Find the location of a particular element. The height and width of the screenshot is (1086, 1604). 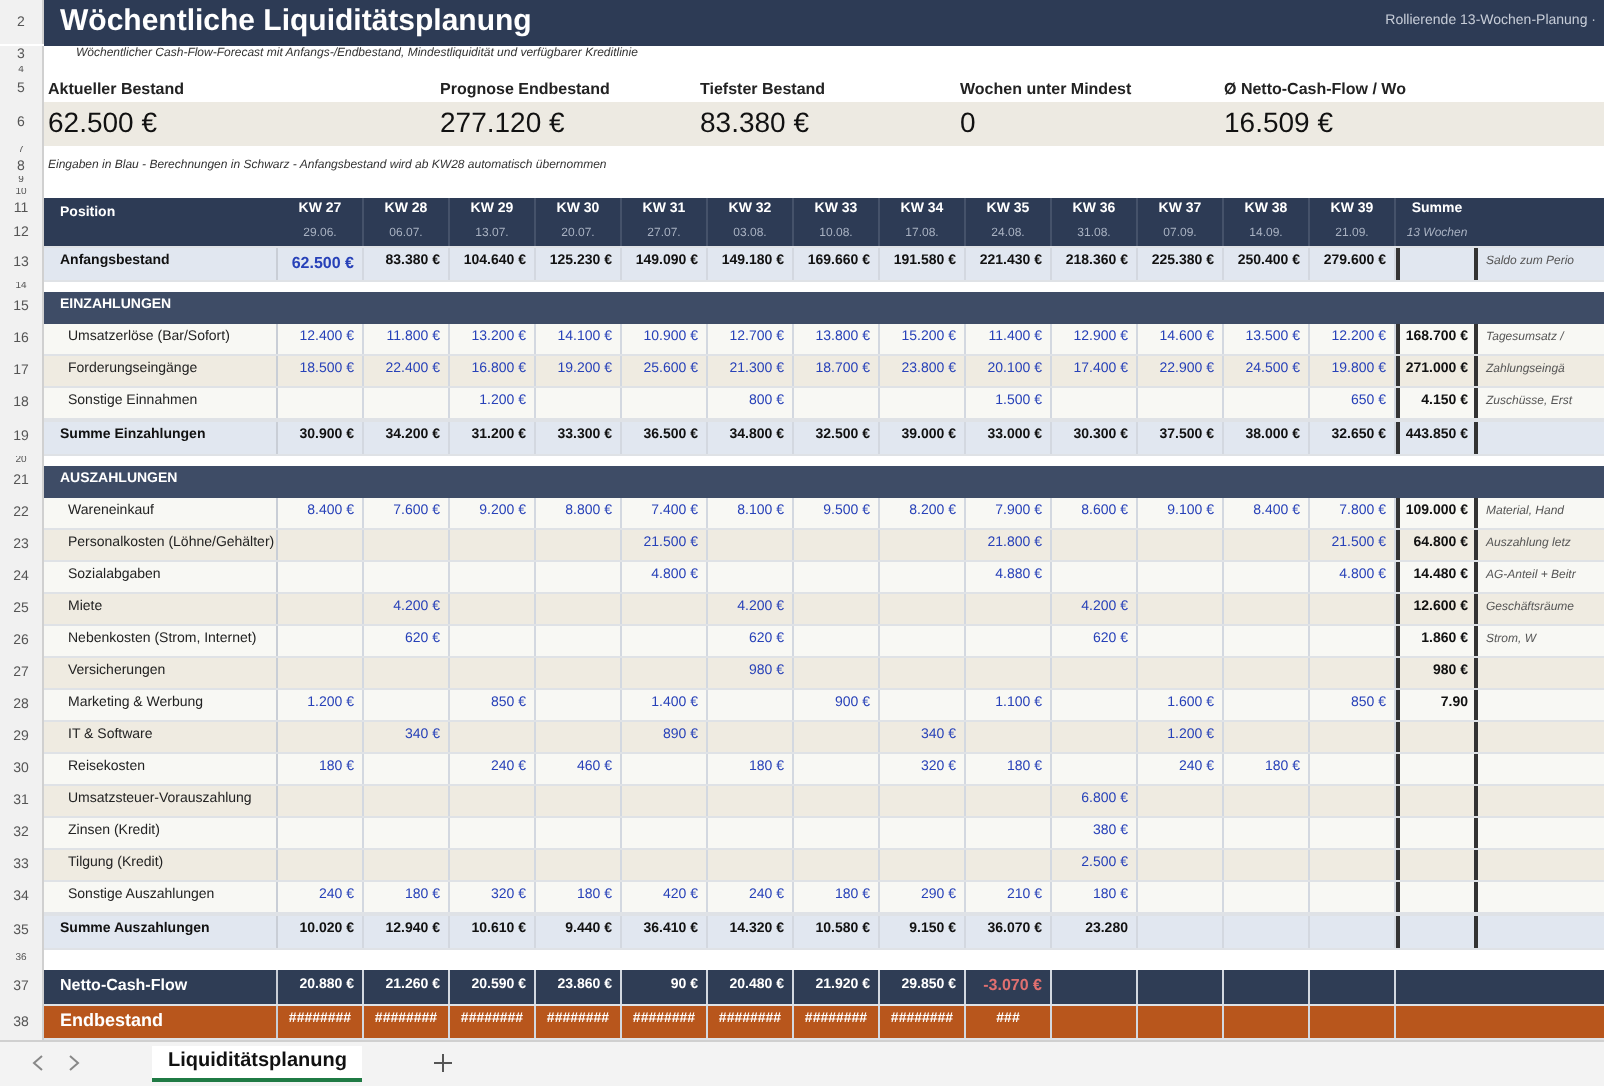

row-label: Netto-Cash-Flow is located at coordinates (161, 986).